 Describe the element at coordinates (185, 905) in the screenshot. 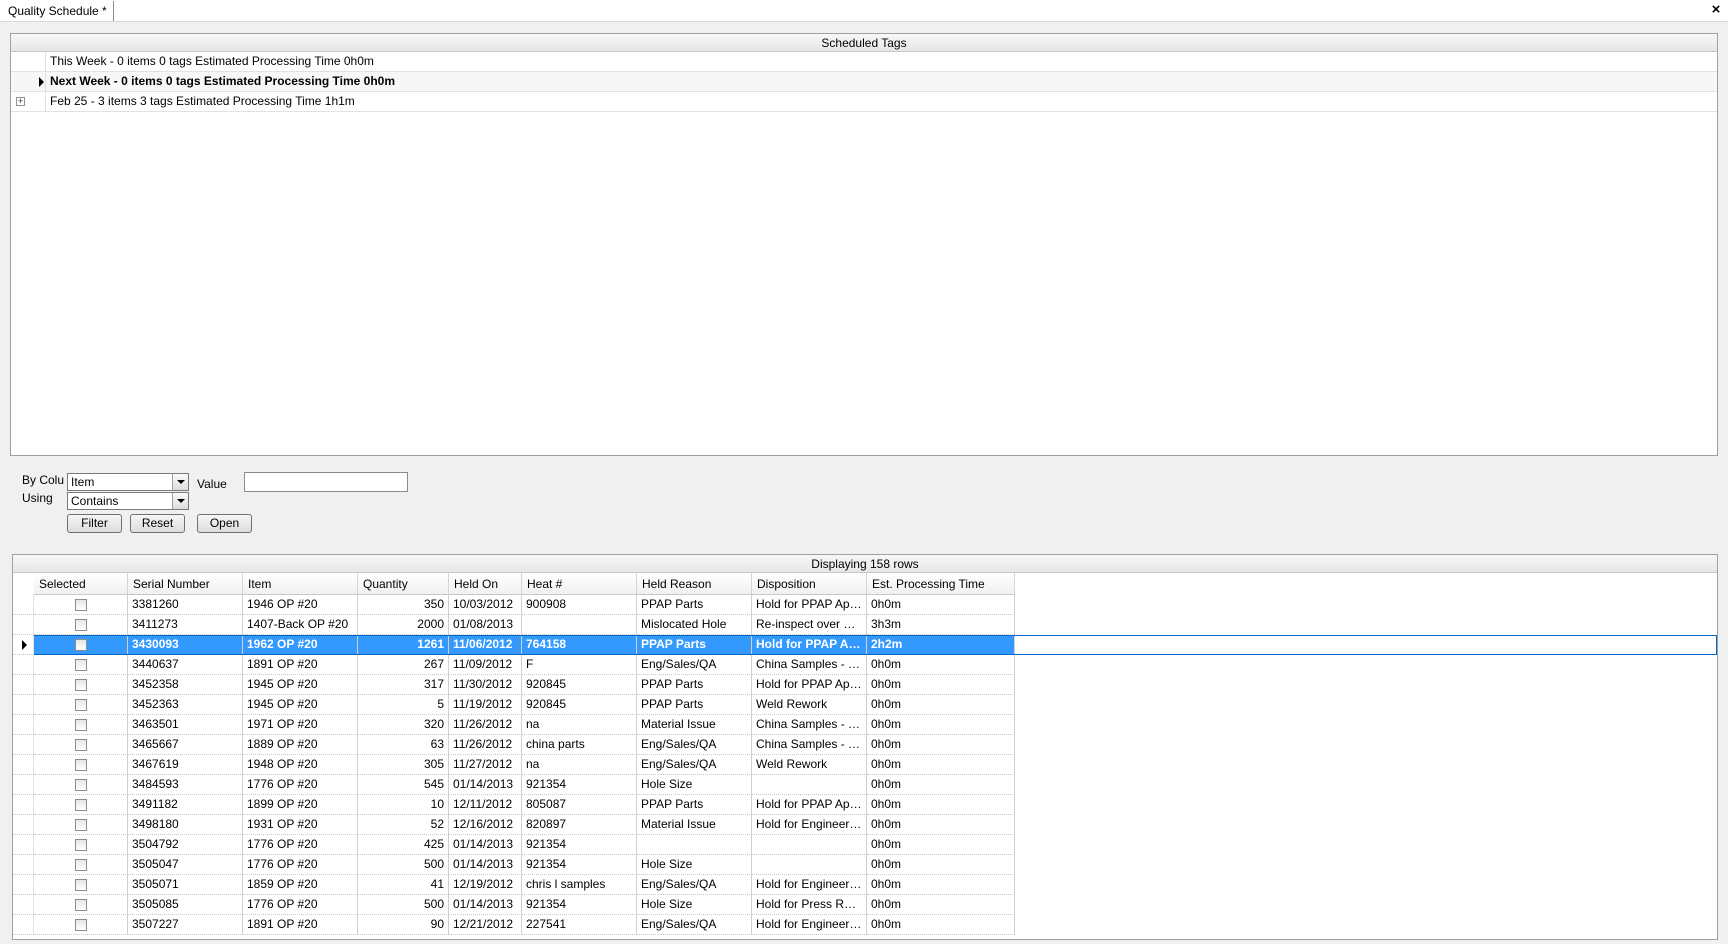

I see `serial-number-cell: 3505085` at that location.